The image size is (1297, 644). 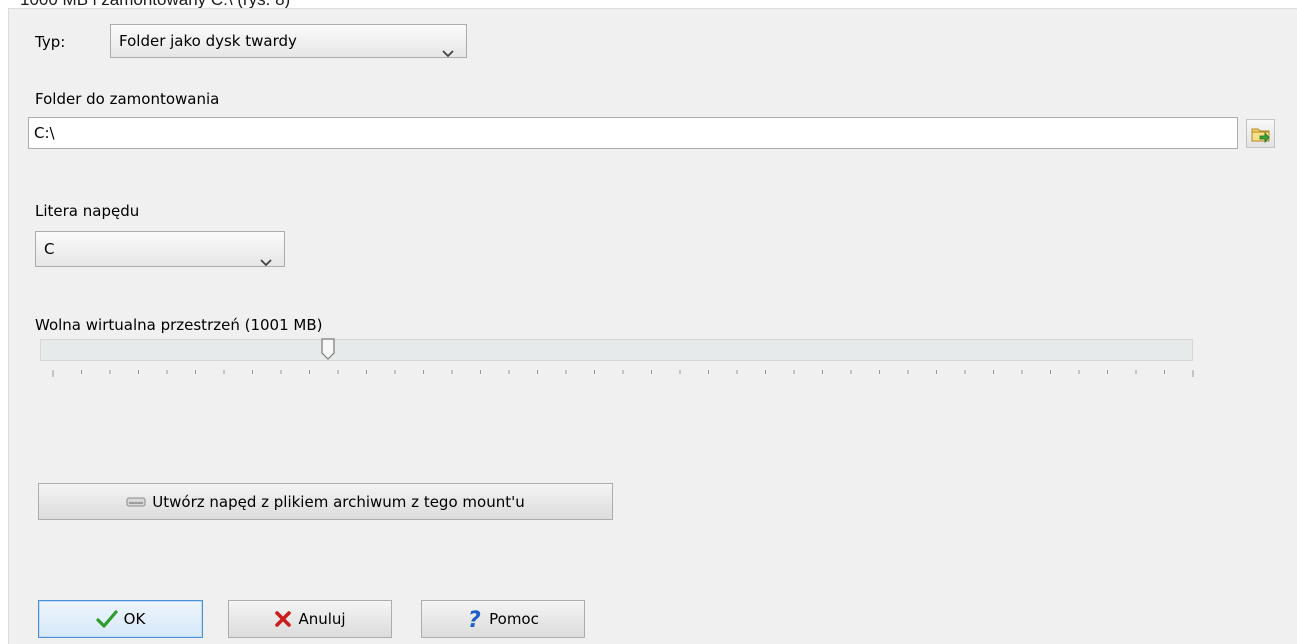 I want to click on question-icon: ?, so click(x=475, y=619).